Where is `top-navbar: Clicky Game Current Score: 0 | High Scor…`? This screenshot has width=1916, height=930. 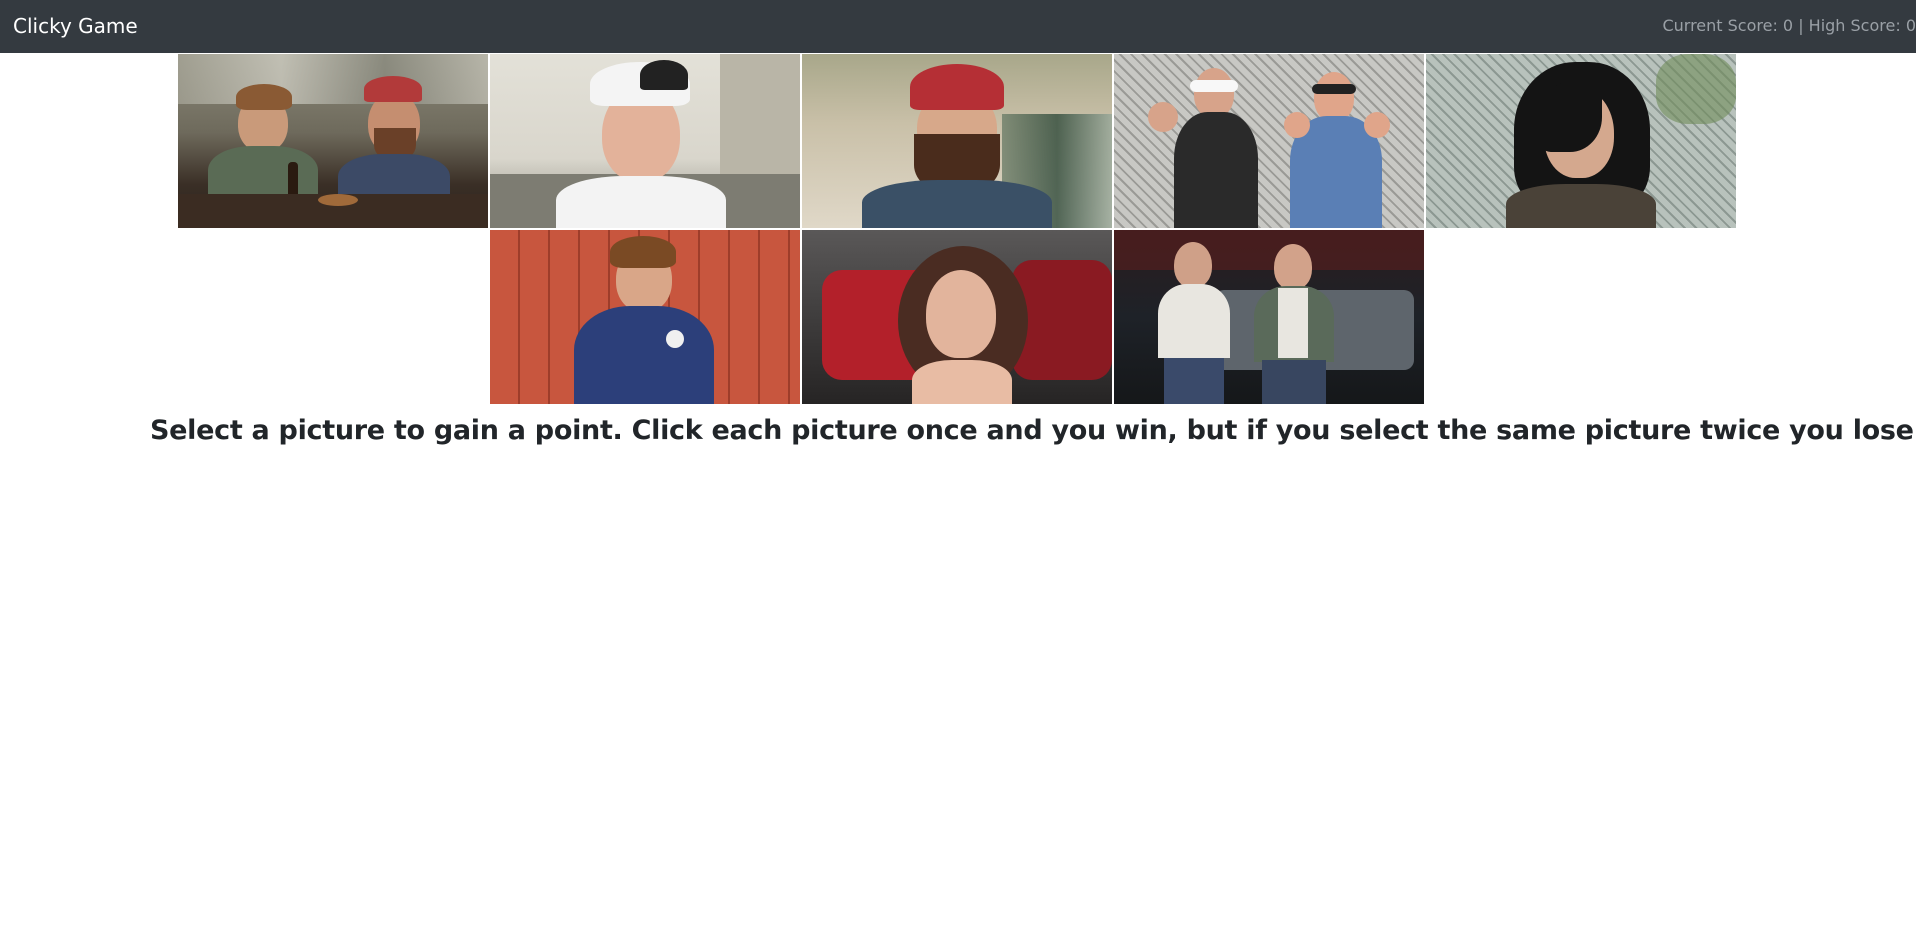
top-navbar: Clicky Game Current Score: 0 | High Scor… is located at coordinates (958, 26).